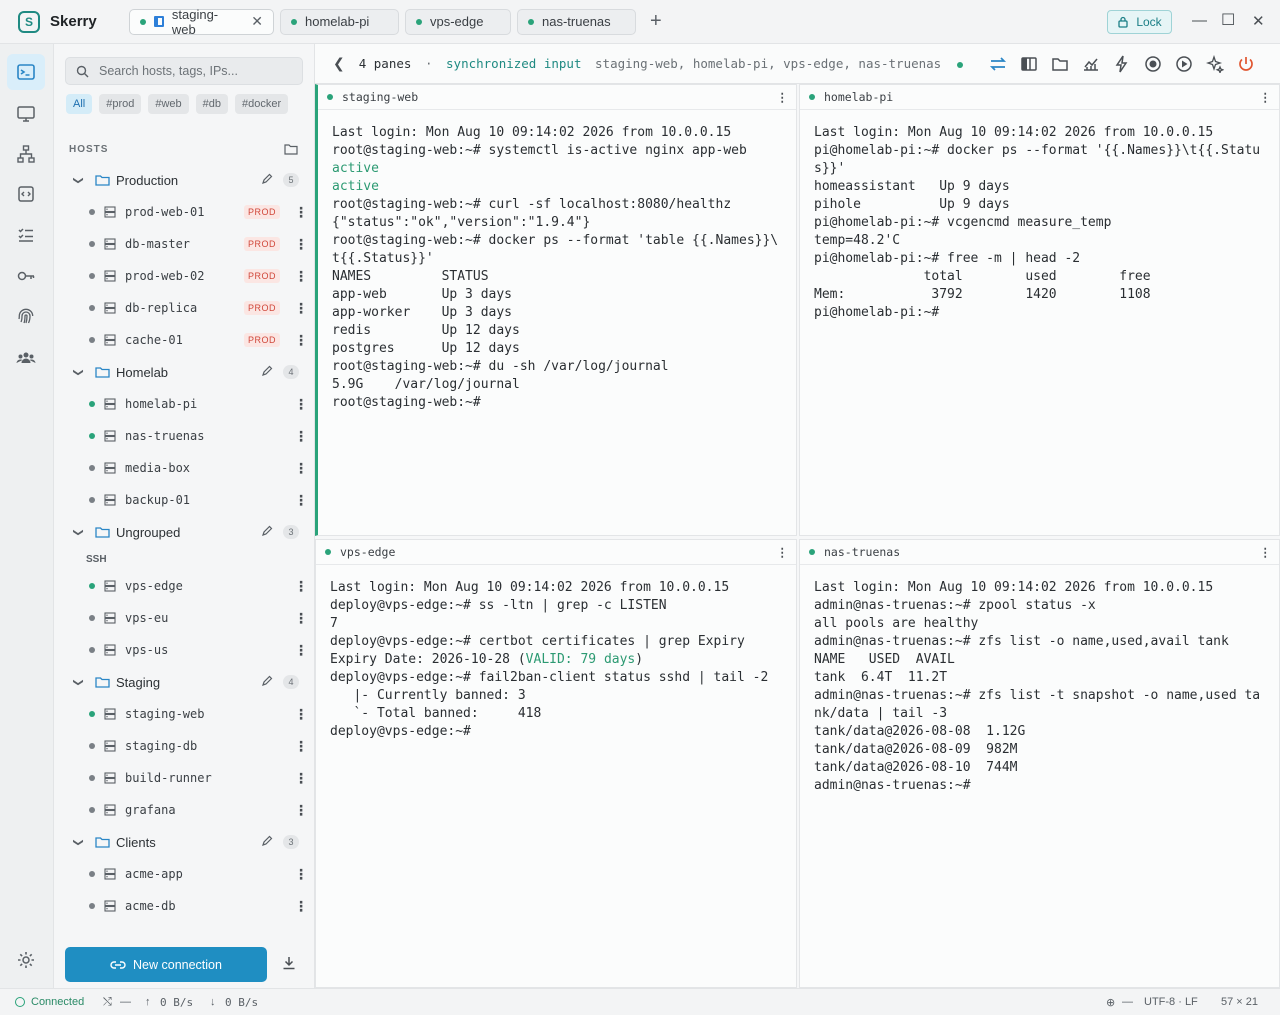 This screenshot has height=1015, width=1280. What do you see at coordinates (184, 276) in the screenshot?
I see `host-item-prod-web-02: prod-web-02 PROD ⋮` at bounding box center [184, 276].